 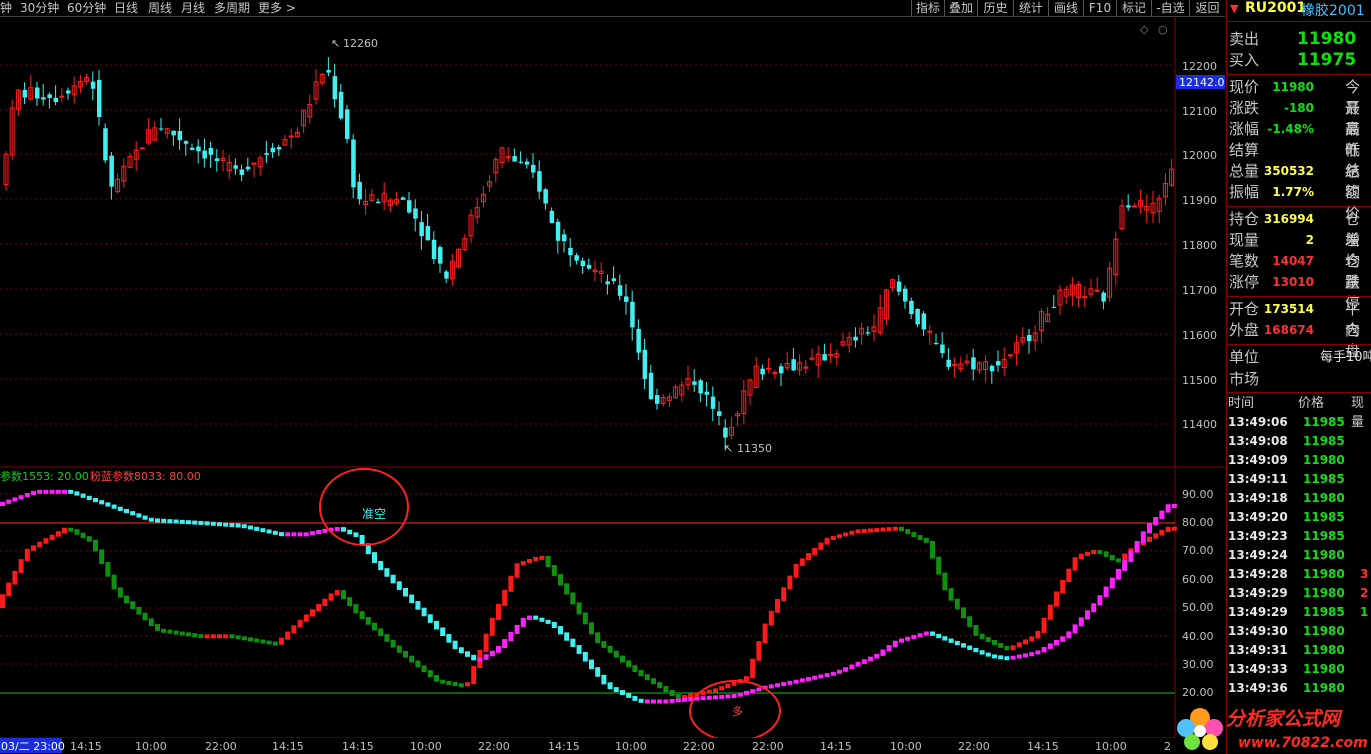 I want to click on long-signal-label: 多, so click(x=737, y=711).